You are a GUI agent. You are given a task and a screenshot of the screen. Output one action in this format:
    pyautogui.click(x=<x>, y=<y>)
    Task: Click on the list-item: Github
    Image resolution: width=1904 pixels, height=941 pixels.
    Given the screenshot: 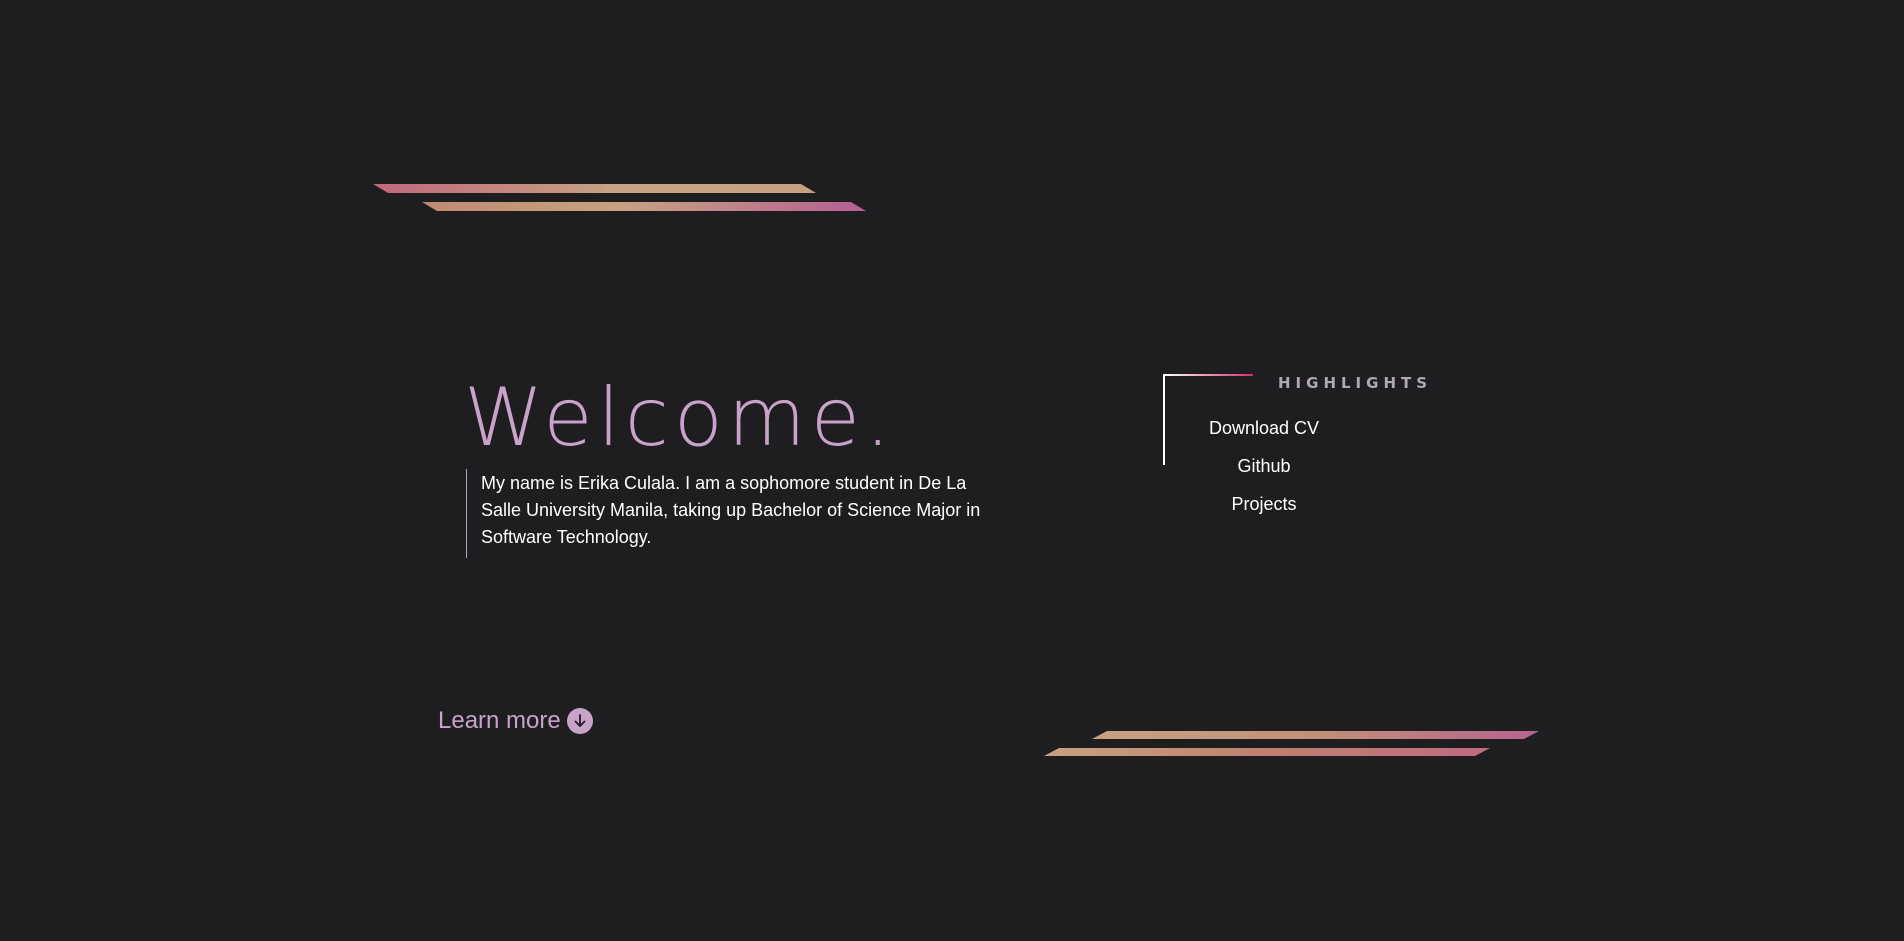 What is the action you would take?
    pyautogui.click(x=1264, y=473)
    